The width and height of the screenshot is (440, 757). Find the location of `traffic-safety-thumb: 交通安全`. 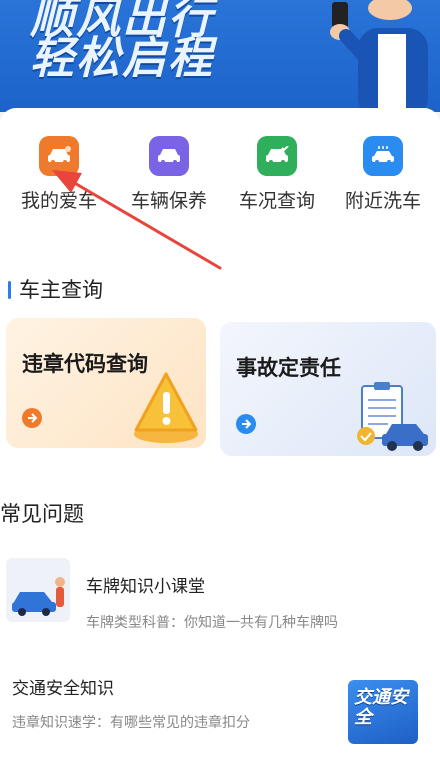

traffic-safety-thumb: 交通安全 is located at coordinates (383, 712).